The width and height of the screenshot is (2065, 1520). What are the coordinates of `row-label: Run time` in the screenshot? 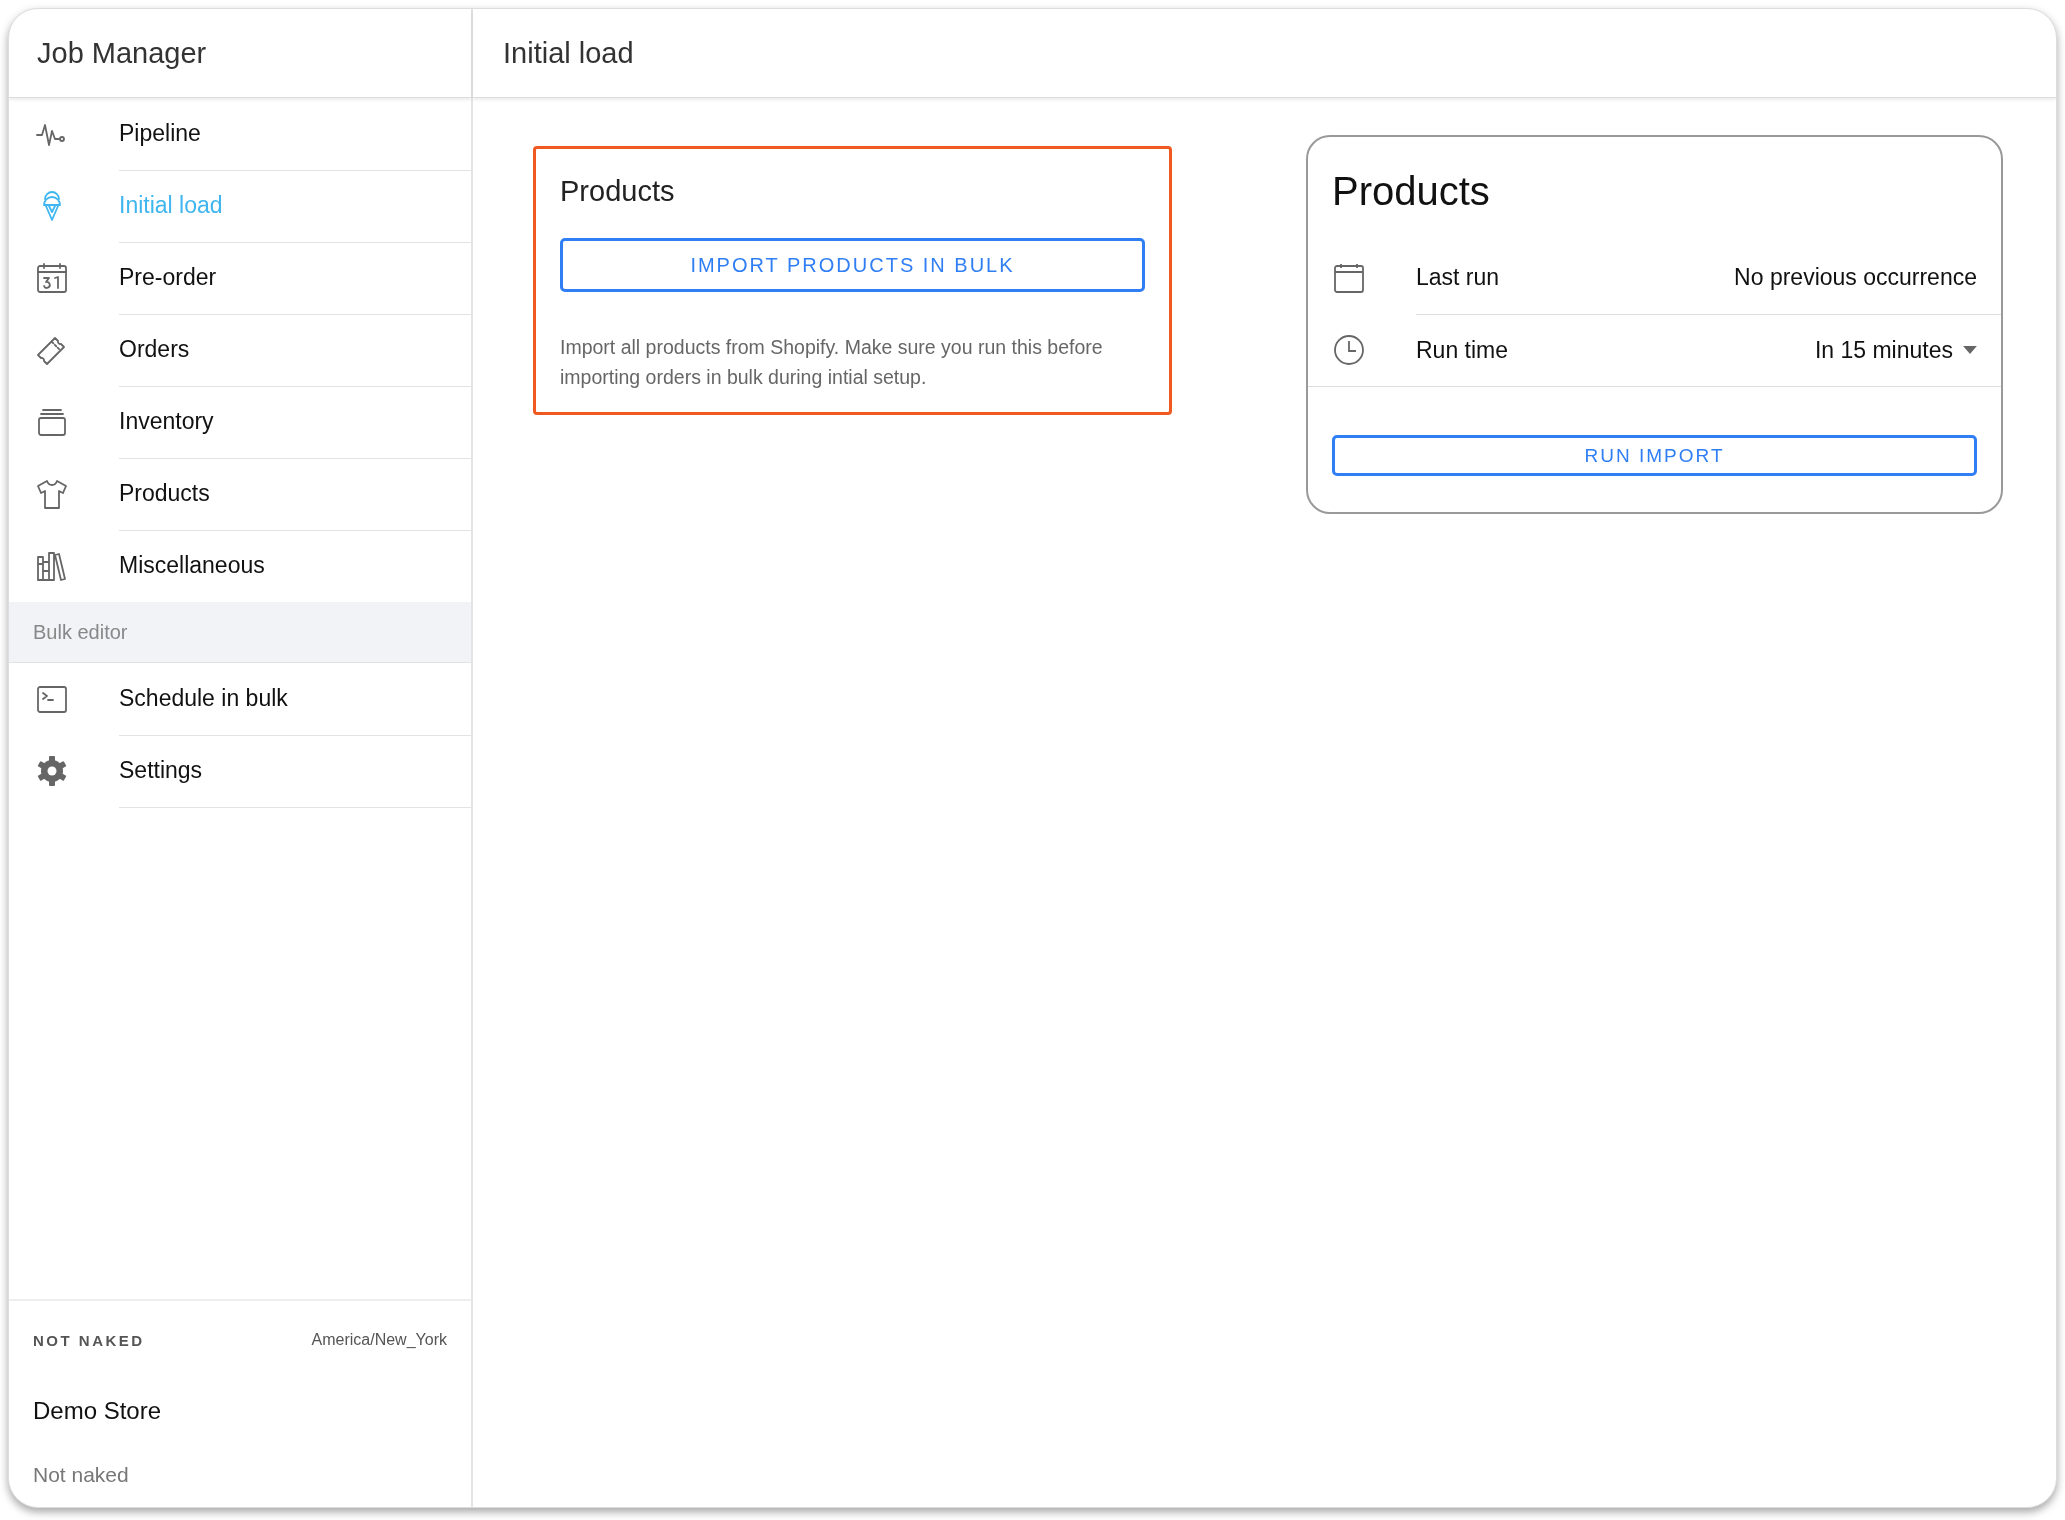 It's located at (1462, 350).